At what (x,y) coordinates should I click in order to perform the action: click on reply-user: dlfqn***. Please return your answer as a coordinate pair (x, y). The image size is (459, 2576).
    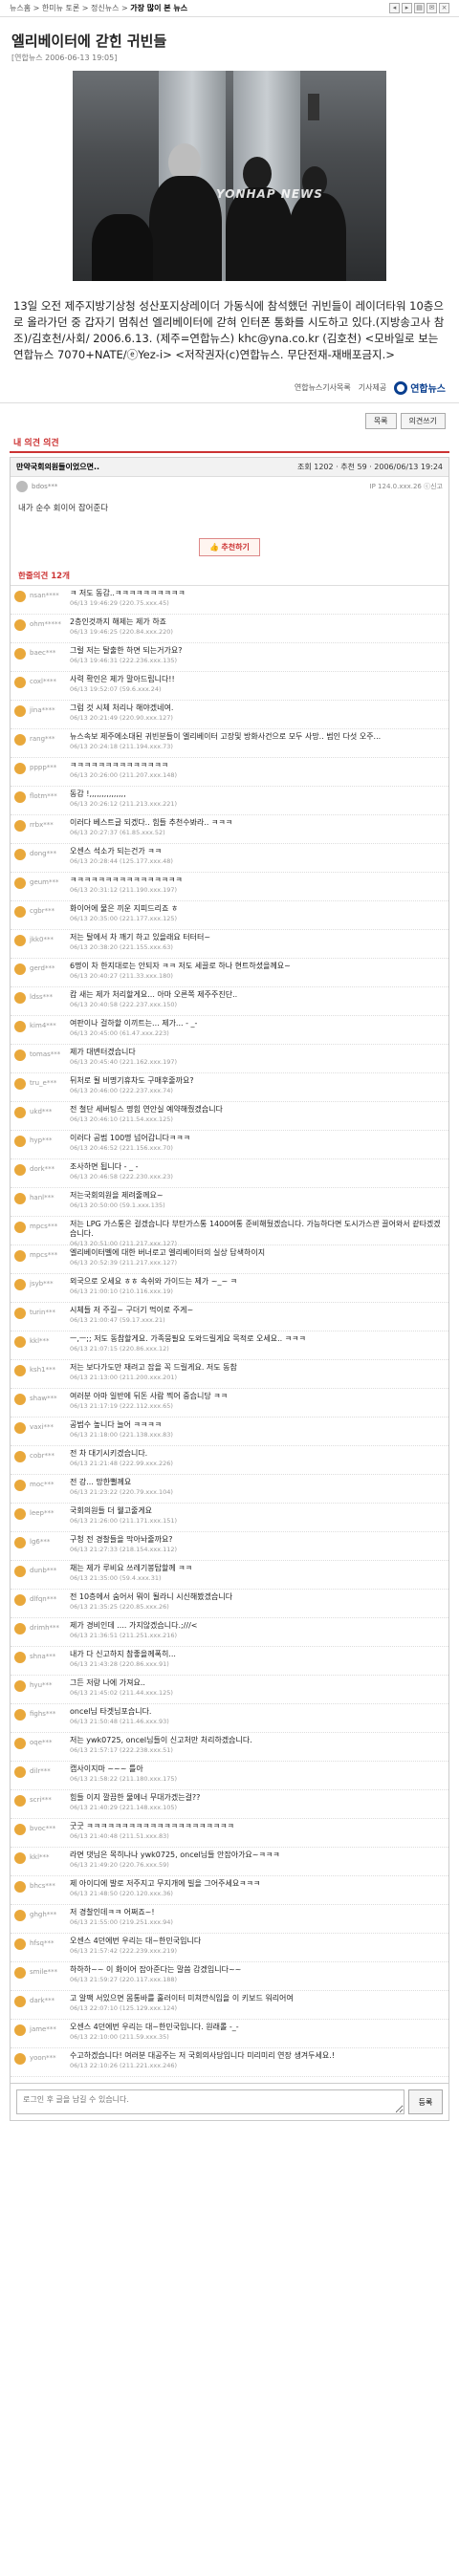
    Looking at the image, I should click on (48, 1598).